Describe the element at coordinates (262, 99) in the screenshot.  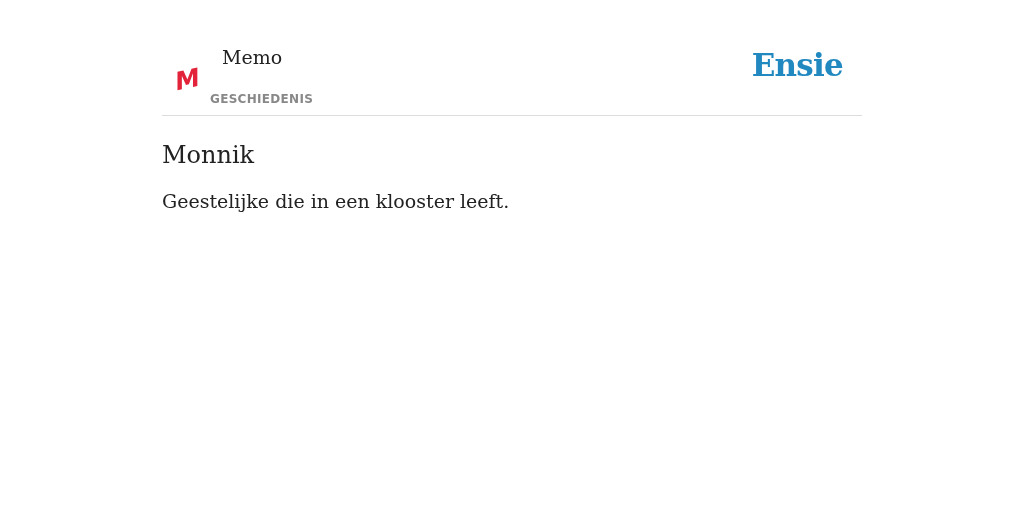
I see `category-label: GESCHIEDENIS` at that location.